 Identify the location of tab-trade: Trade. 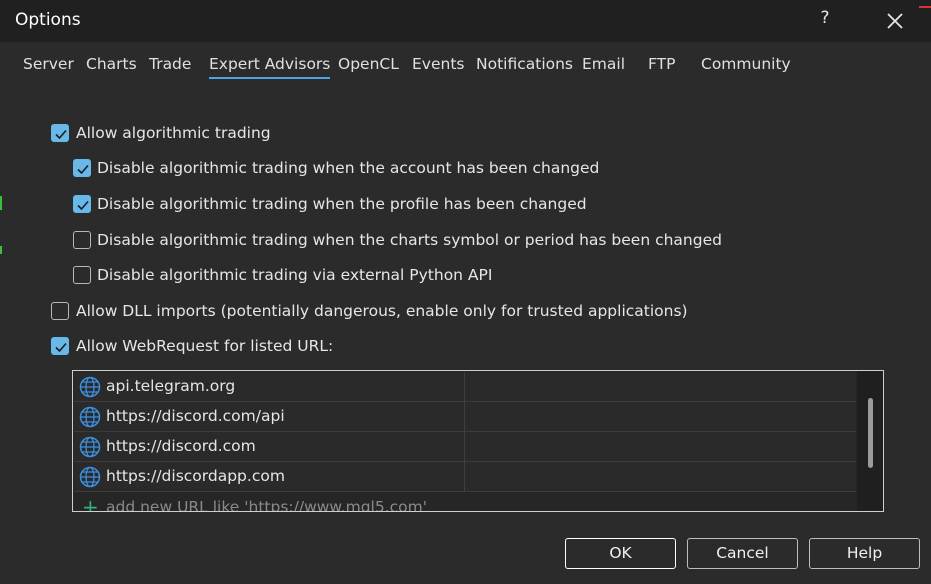
(170, 66).